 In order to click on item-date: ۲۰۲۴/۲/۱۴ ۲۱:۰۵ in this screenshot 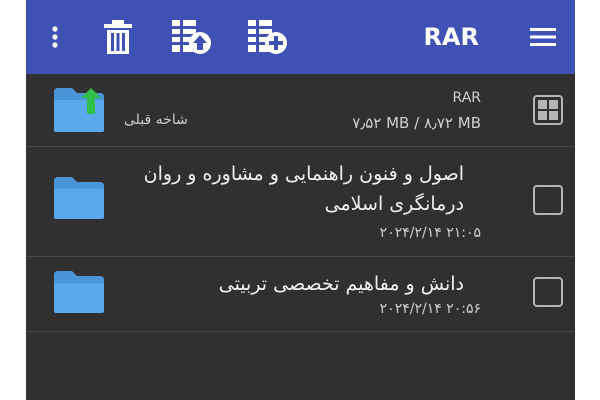, I will do `click(430, 233)`.